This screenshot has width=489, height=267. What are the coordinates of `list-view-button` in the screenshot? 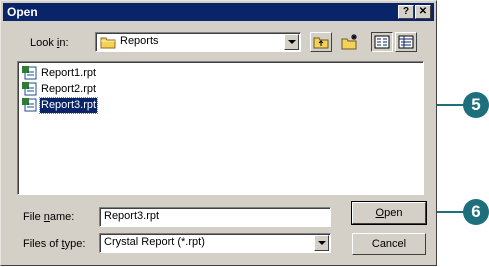 It's located at (382, 42).